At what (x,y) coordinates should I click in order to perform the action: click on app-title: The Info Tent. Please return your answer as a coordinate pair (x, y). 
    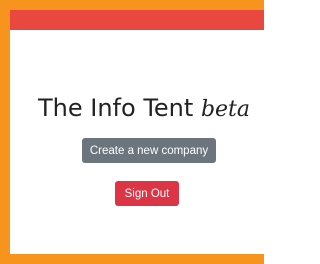
    Looking at the image, I should click on (116, 108).